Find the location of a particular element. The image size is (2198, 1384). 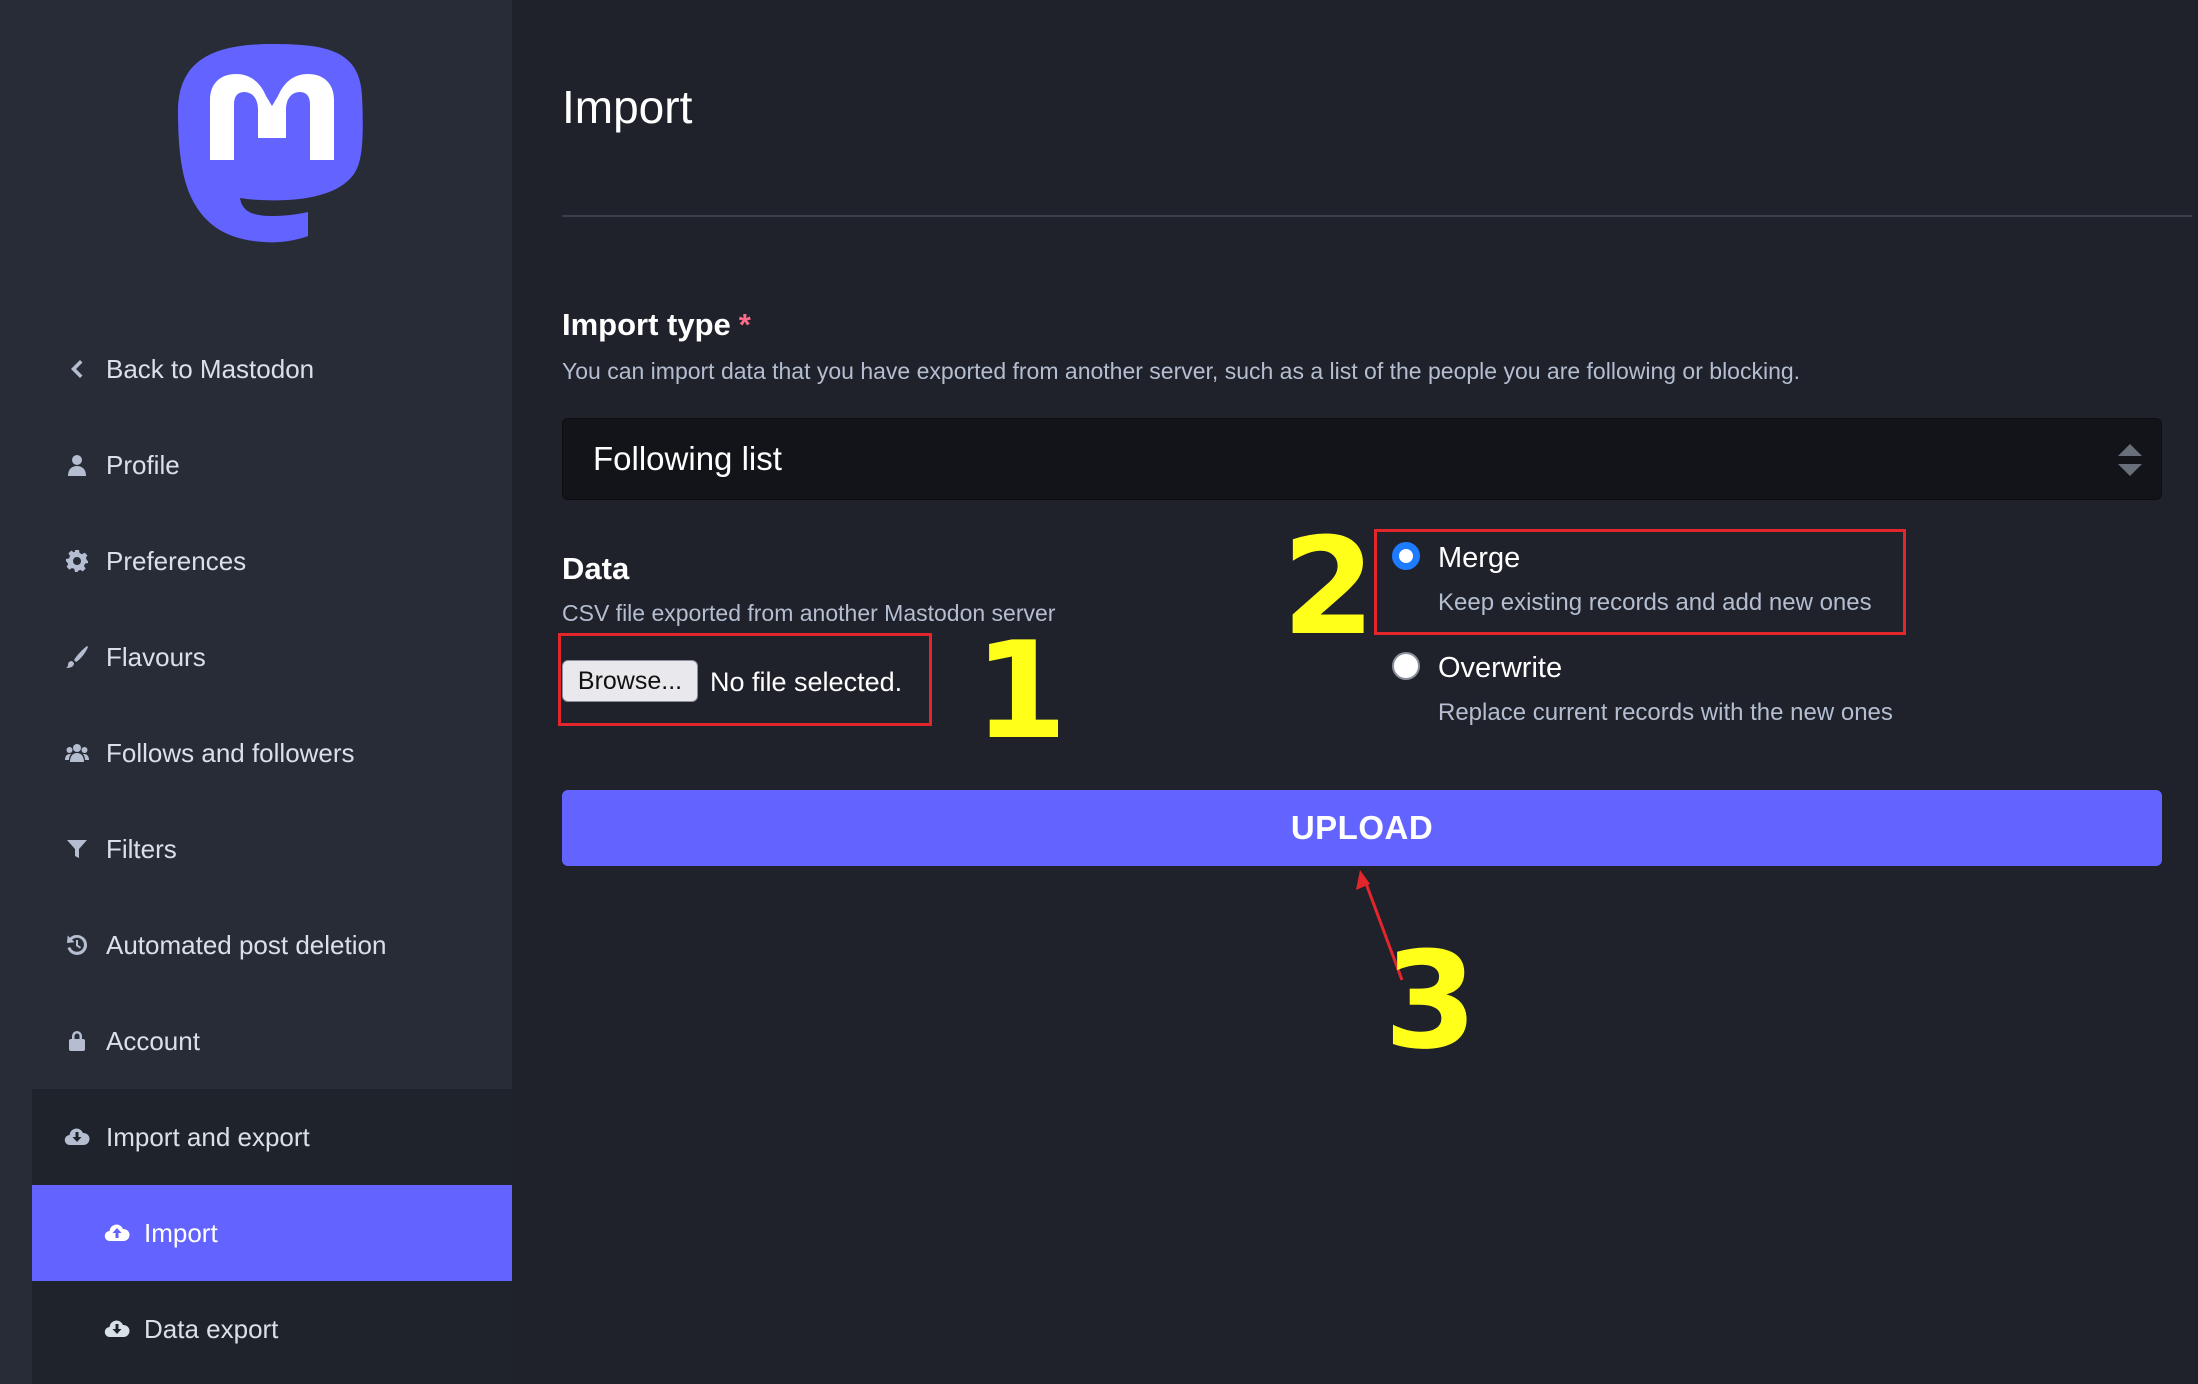

sidebar-item-preferences: Preferences is located at coordinates (256, 561).